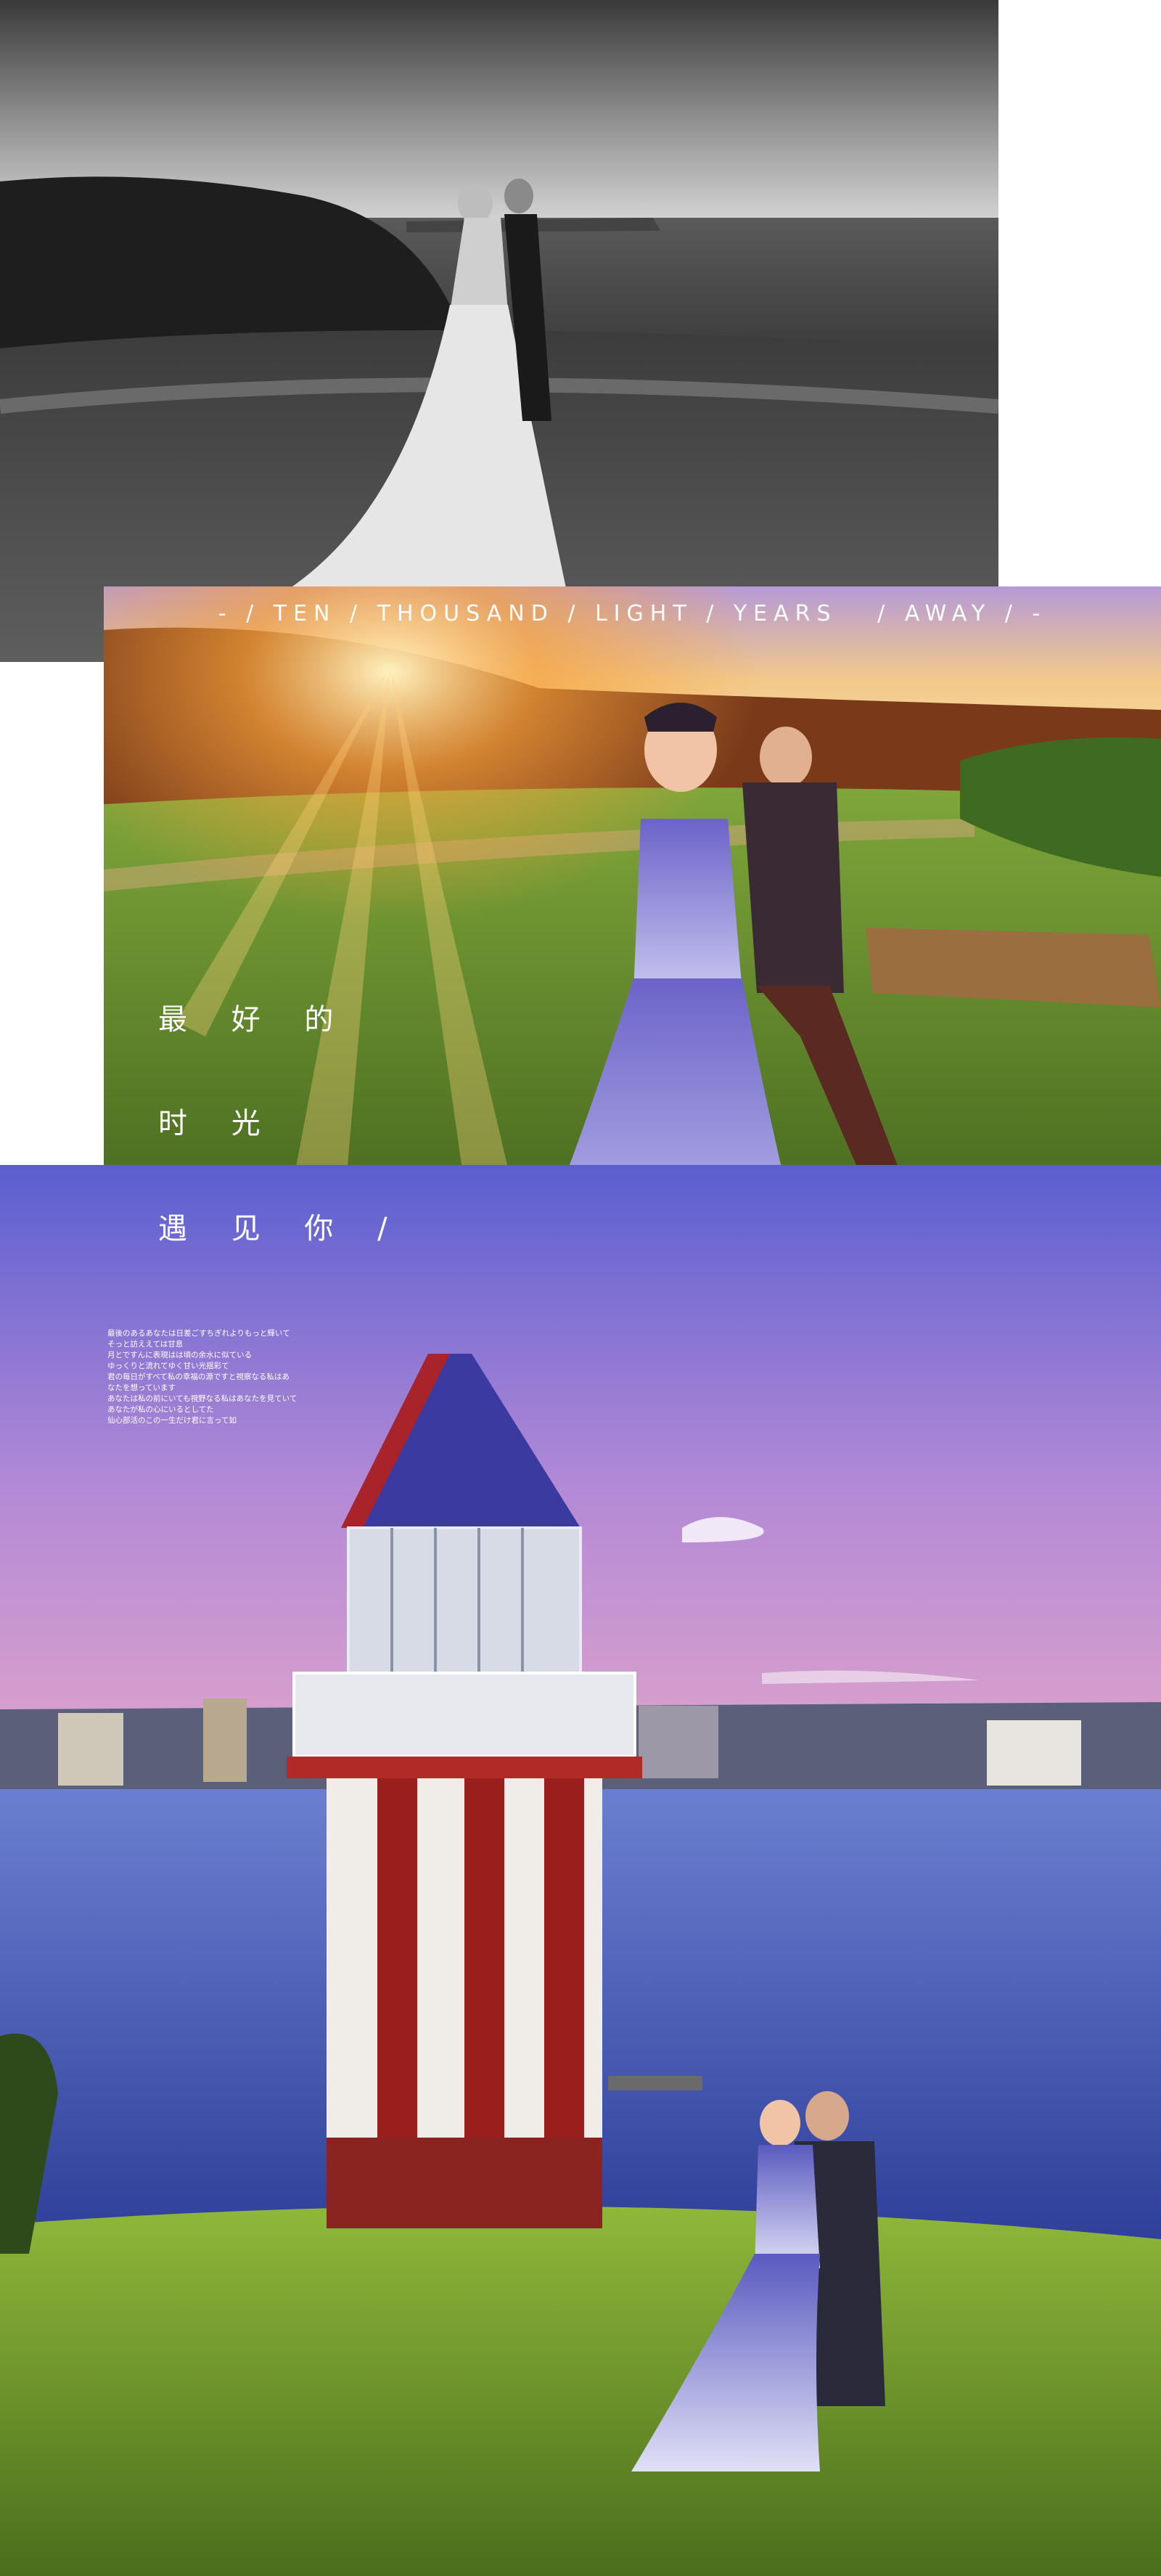 The height and width of the screenshot is (2576, 1161). Describe the element at coordinates (160, 1409) in the screenshot. I see `japanese-poem-line: あなたが私の心にいるとしてた` at that location.